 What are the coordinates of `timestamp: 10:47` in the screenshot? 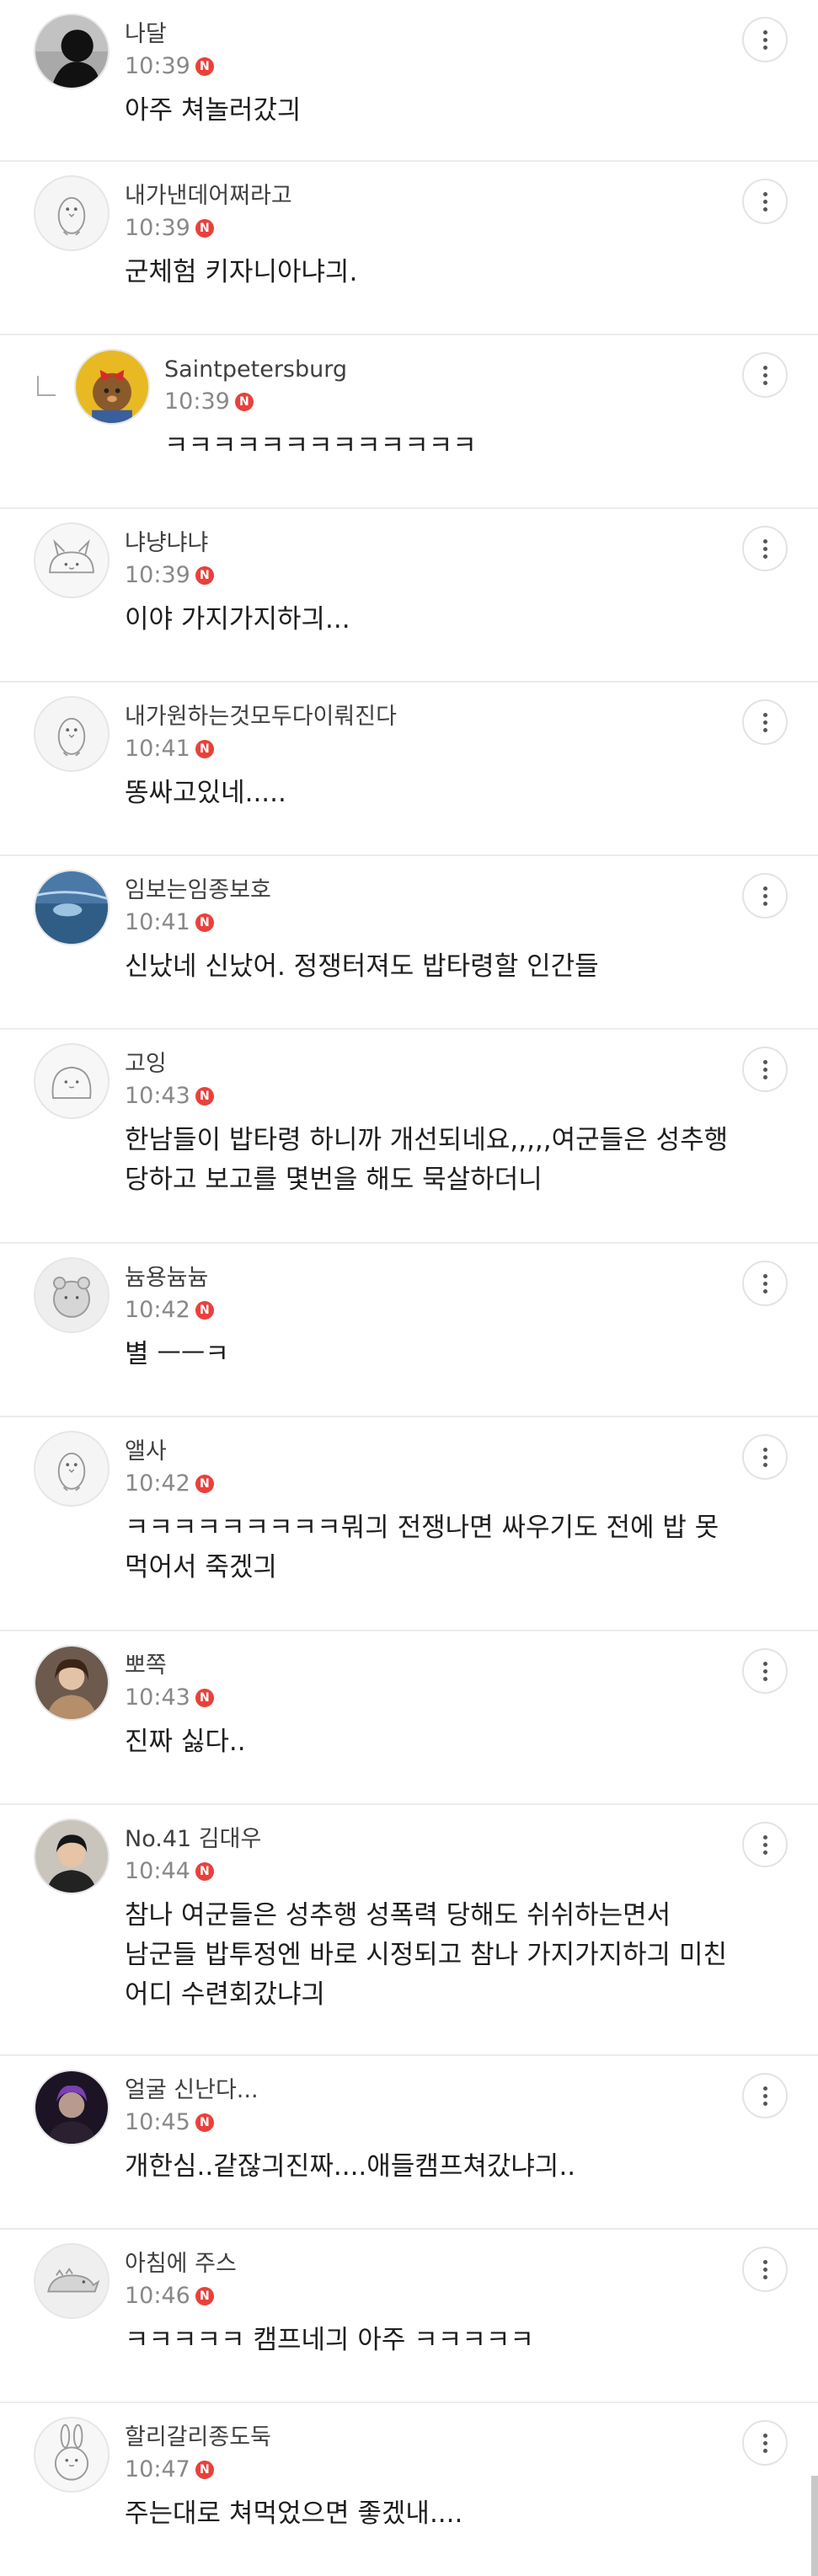 It's located at (157, 2469).